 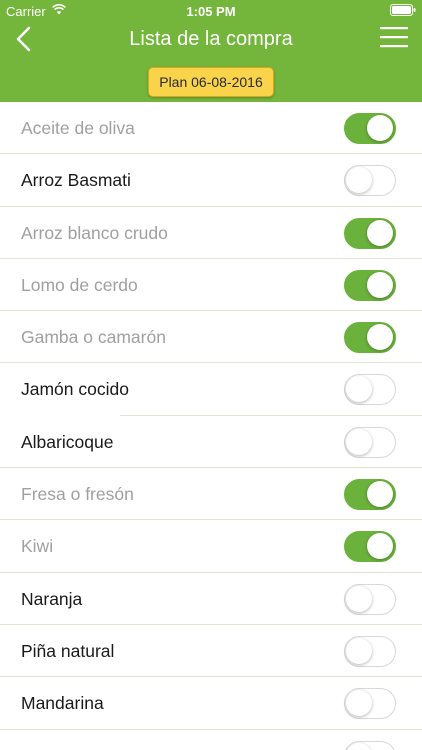 What do you see at coordinates (79, 284) in the screenshot?
I see `item-label: Lomo de cerdo` at bounding box center [79, 284].